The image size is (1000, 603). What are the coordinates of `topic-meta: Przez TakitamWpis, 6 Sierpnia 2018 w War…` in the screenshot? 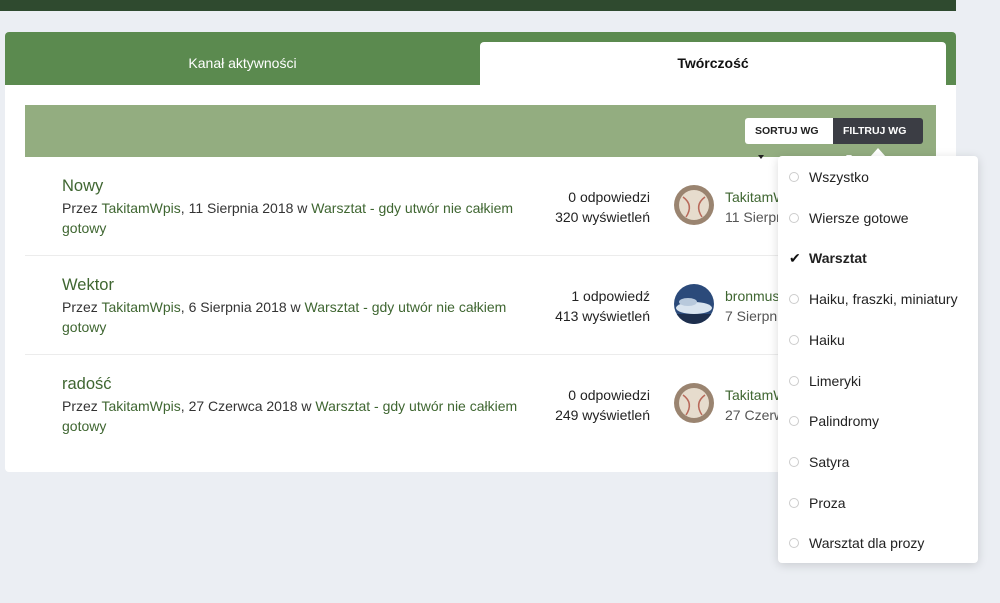 It's located at (292, 317).